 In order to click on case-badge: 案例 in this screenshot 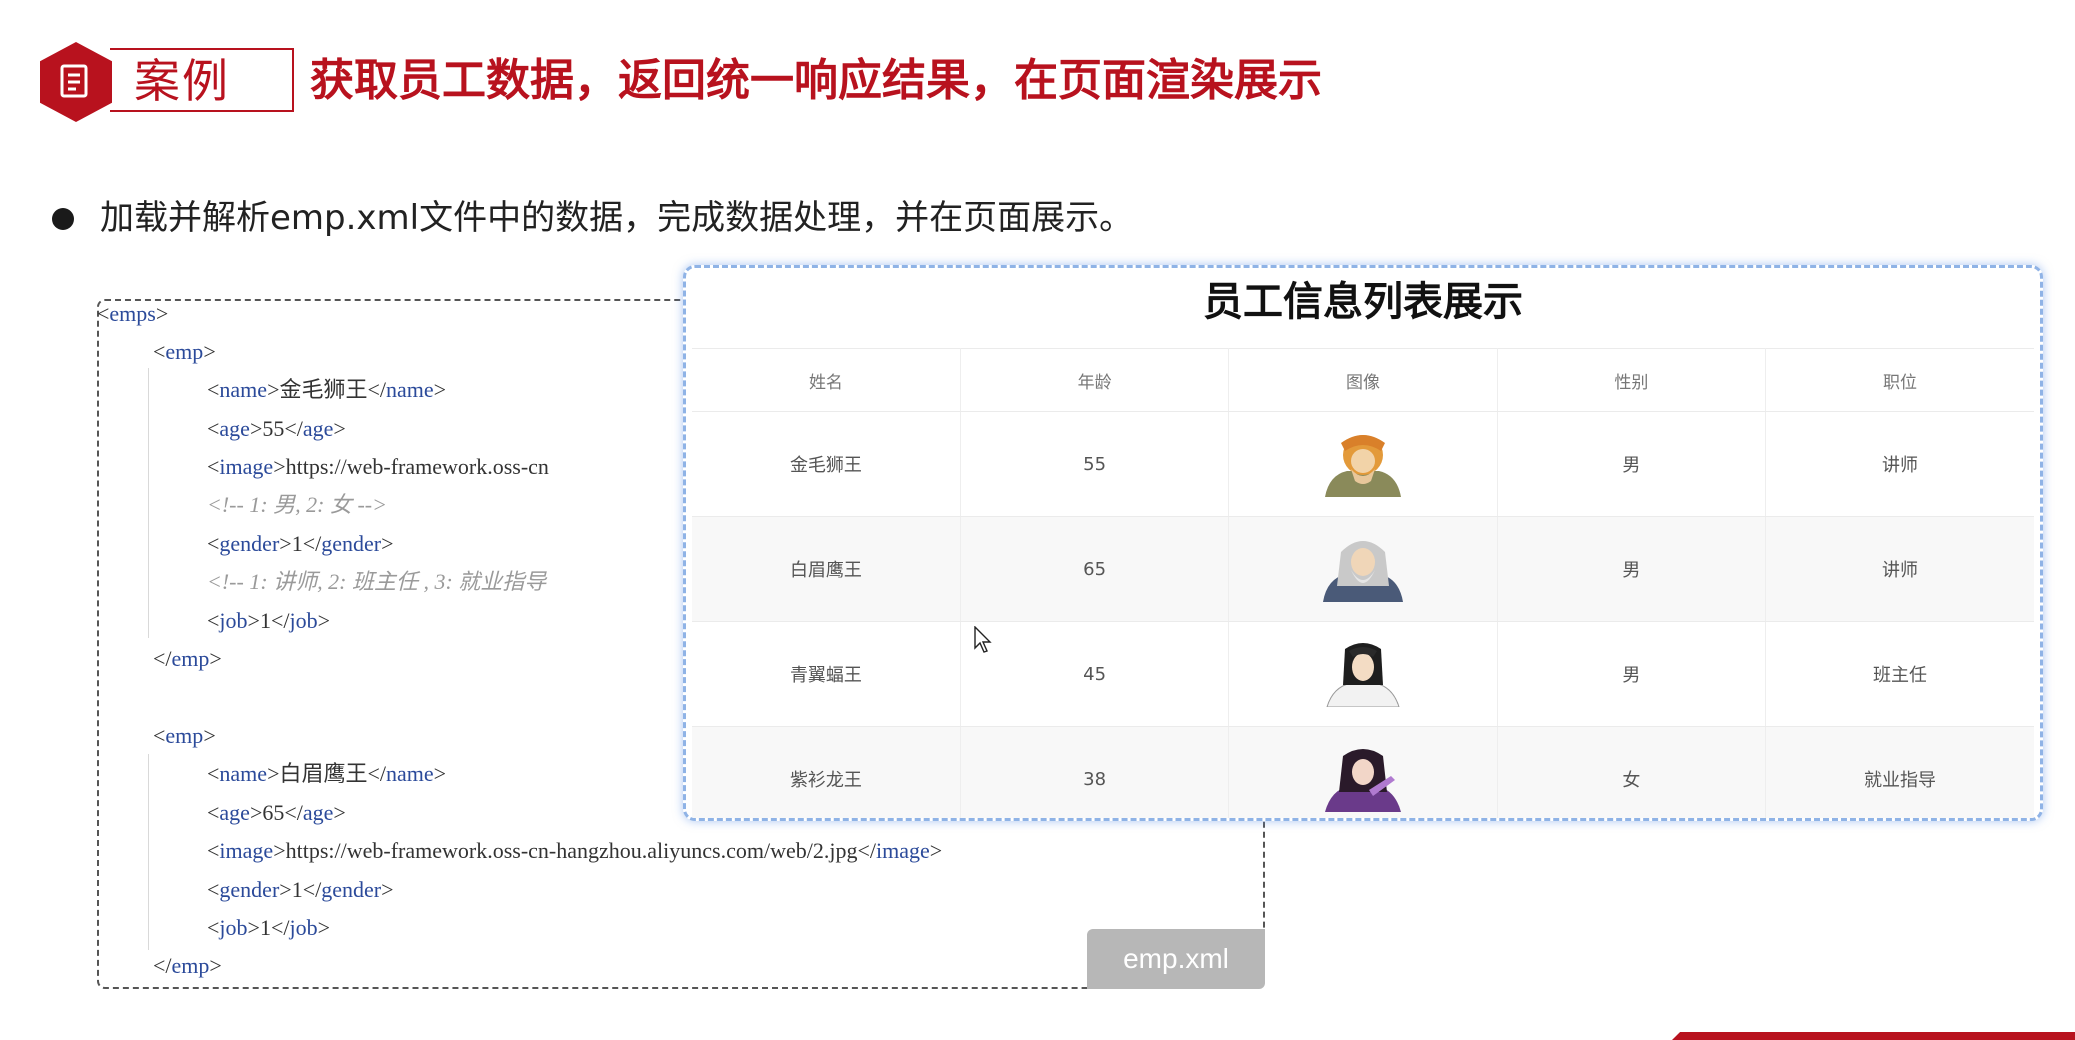, I will do `click(166, 82)`.